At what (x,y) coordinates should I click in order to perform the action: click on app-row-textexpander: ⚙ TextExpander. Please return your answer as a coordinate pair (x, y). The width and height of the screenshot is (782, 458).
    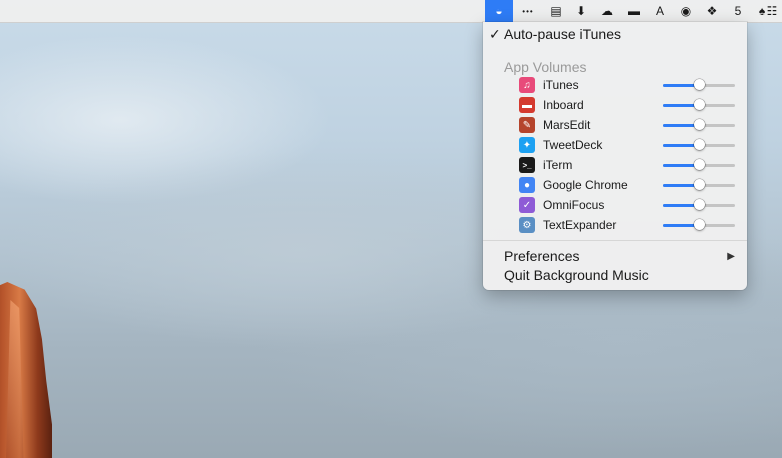
    Looking at the image, I should click on (615, 225).